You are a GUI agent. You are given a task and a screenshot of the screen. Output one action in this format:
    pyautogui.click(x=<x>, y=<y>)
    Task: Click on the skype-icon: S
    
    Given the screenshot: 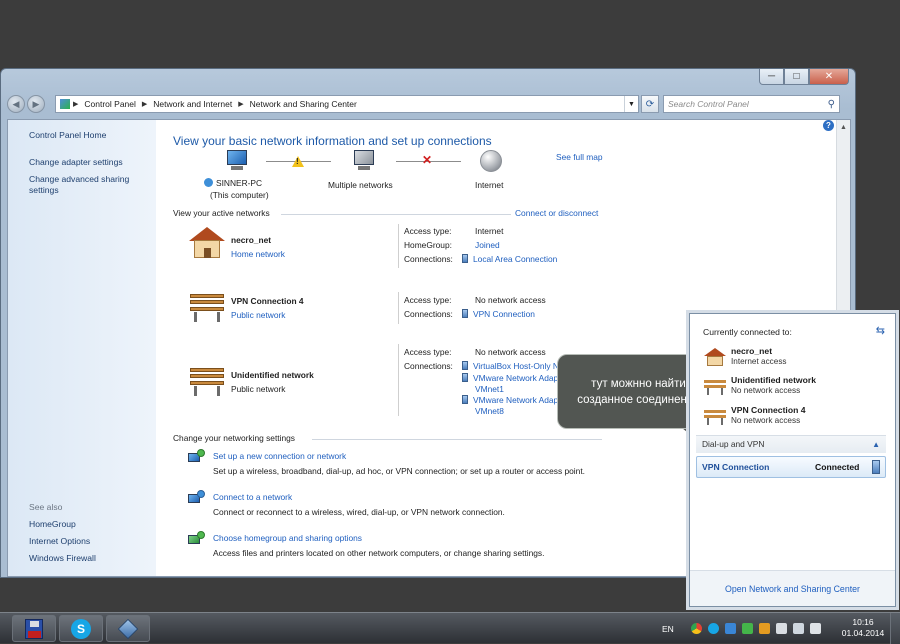 What is the action you would take?
    pyautogui.click(x=81, y=628)
    